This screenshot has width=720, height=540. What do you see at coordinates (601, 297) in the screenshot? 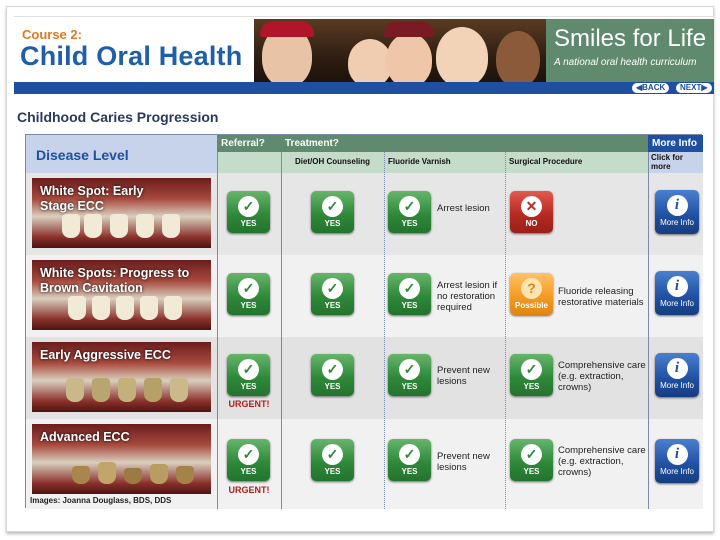
I see `surgical-note: Fluoride releasing restorative materials` at bounding box center [601, 297].